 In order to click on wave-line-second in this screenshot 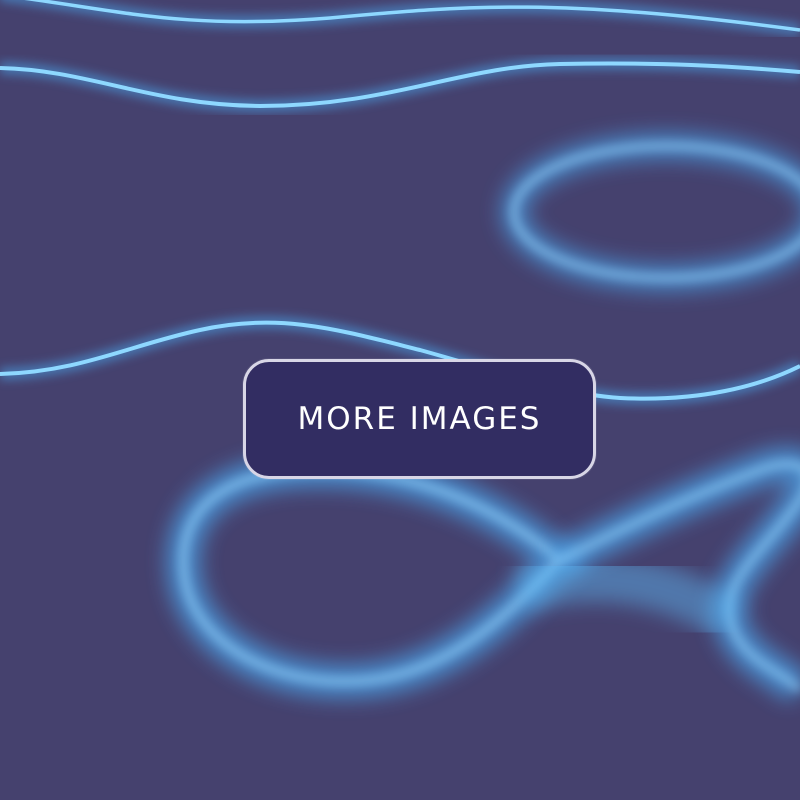, I will do `click(400, 85)`.